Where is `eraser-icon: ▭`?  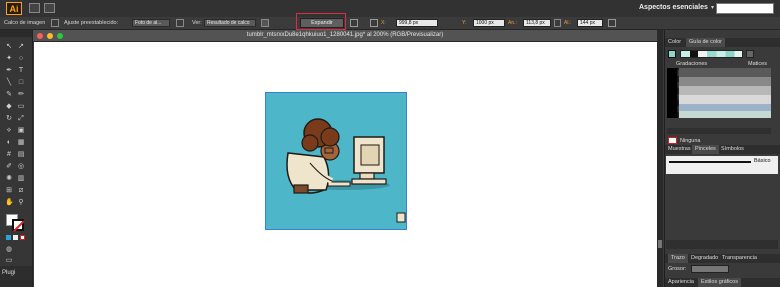 eraser-icon: ▭ is located at coordinates (21, 107).